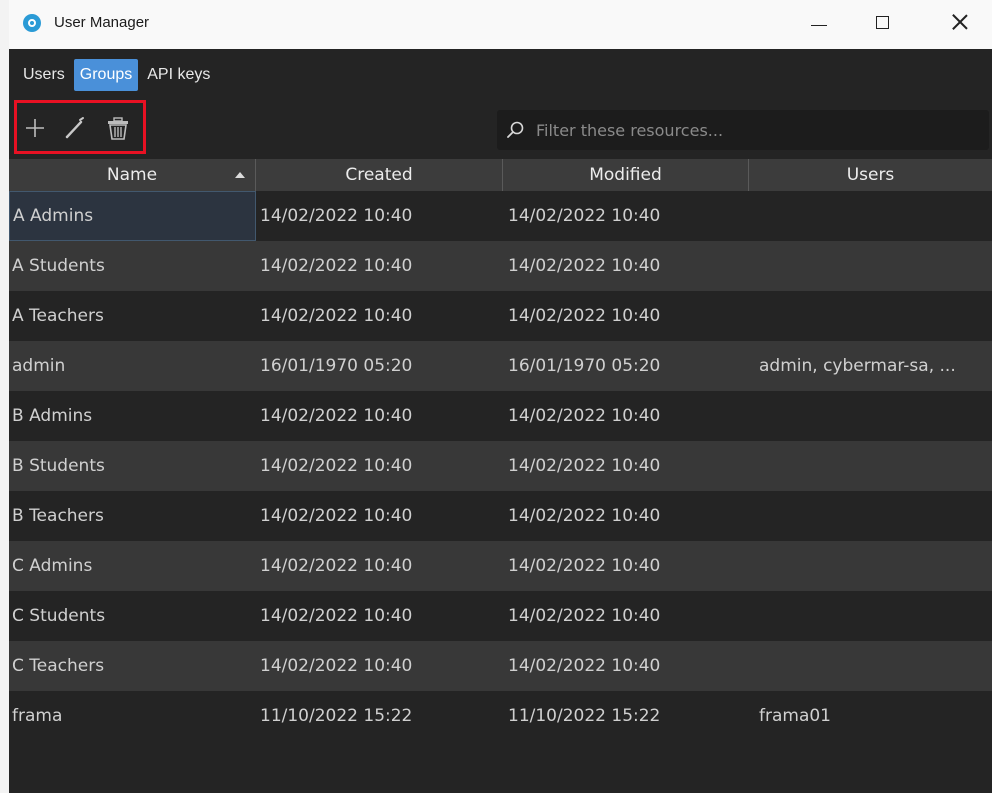 This screenshot has width=992, height=793. What do you see at coordinates (58, 466) in the screenshot?
I see `cell-name: B Students` at bounding box center [58, 466].